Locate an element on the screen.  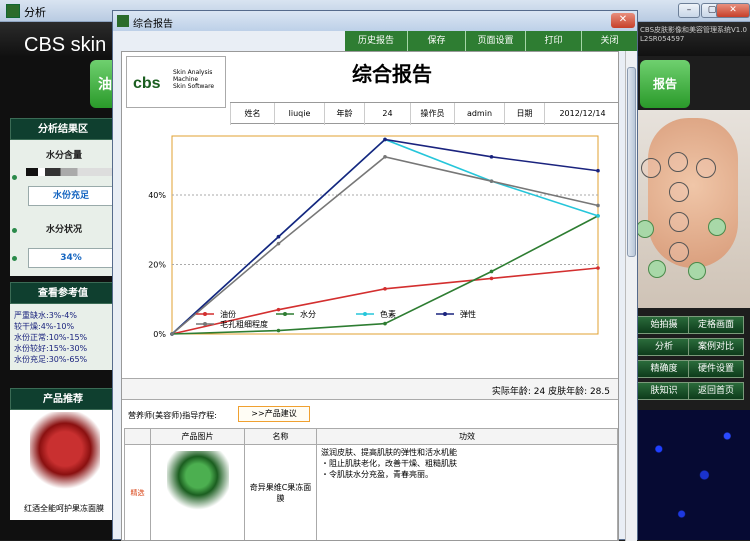
face-point-forehead-right is located at coordinates (706, 168).